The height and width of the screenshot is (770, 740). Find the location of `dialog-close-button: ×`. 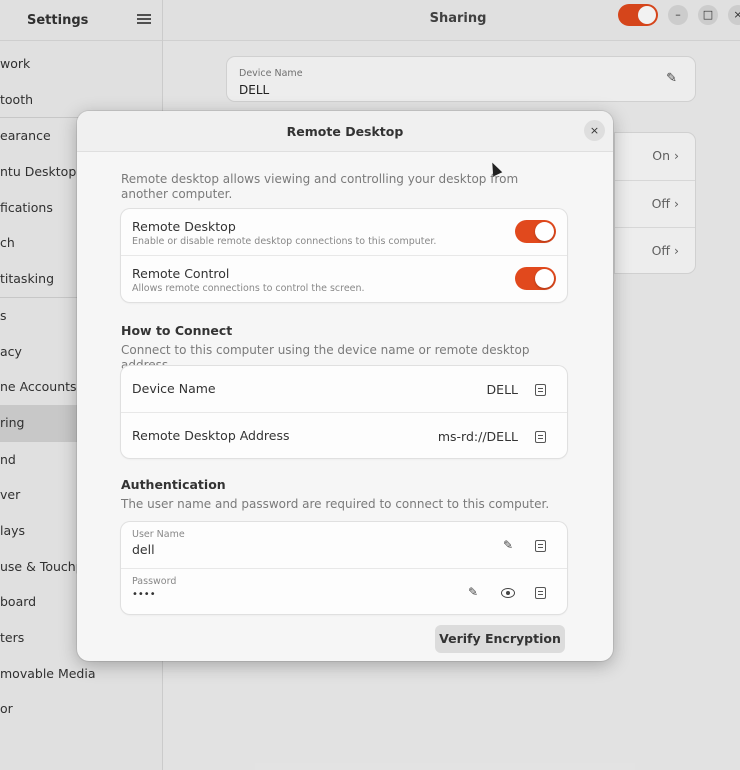

dialog-close-button: × is located at coordinates (594, 130).